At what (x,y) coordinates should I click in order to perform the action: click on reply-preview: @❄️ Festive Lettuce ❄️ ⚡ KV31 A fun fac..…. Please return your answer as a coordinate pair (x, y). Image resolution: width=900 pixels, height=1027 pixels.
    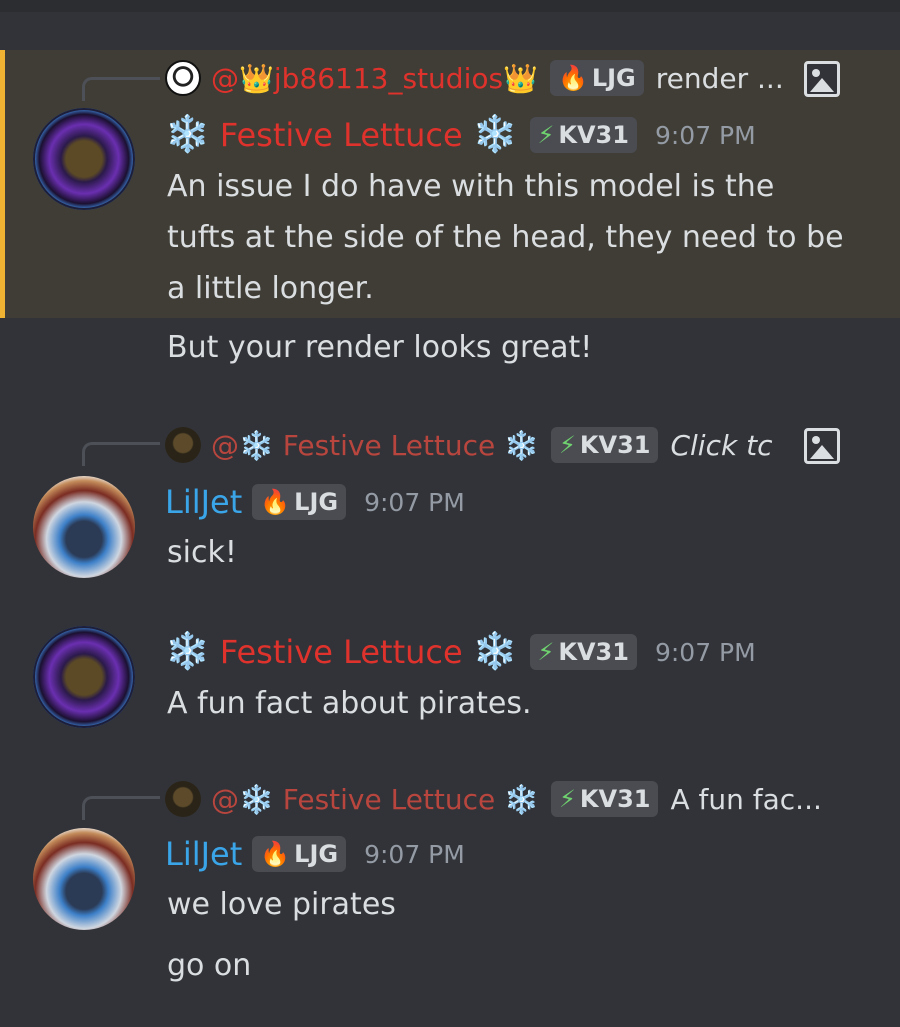
    Looking at the image, I should click on (505, 799).